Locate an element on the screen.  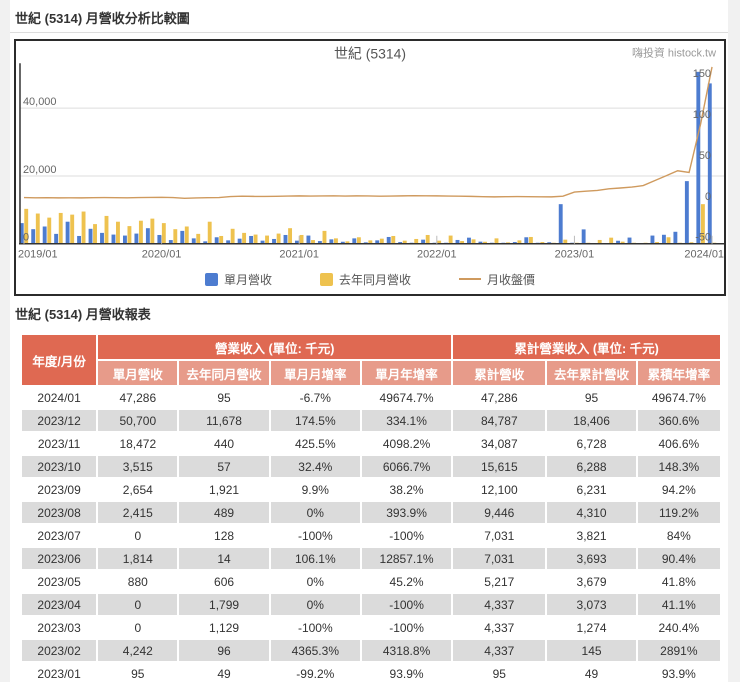
cell-value: 174.5% is located at coordinates (315, 420).